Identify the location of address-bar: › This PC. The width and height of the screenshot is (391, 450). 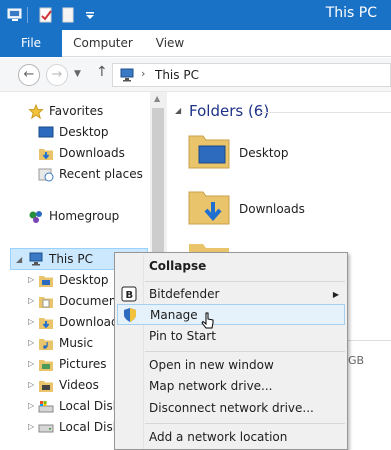
(251, 75).